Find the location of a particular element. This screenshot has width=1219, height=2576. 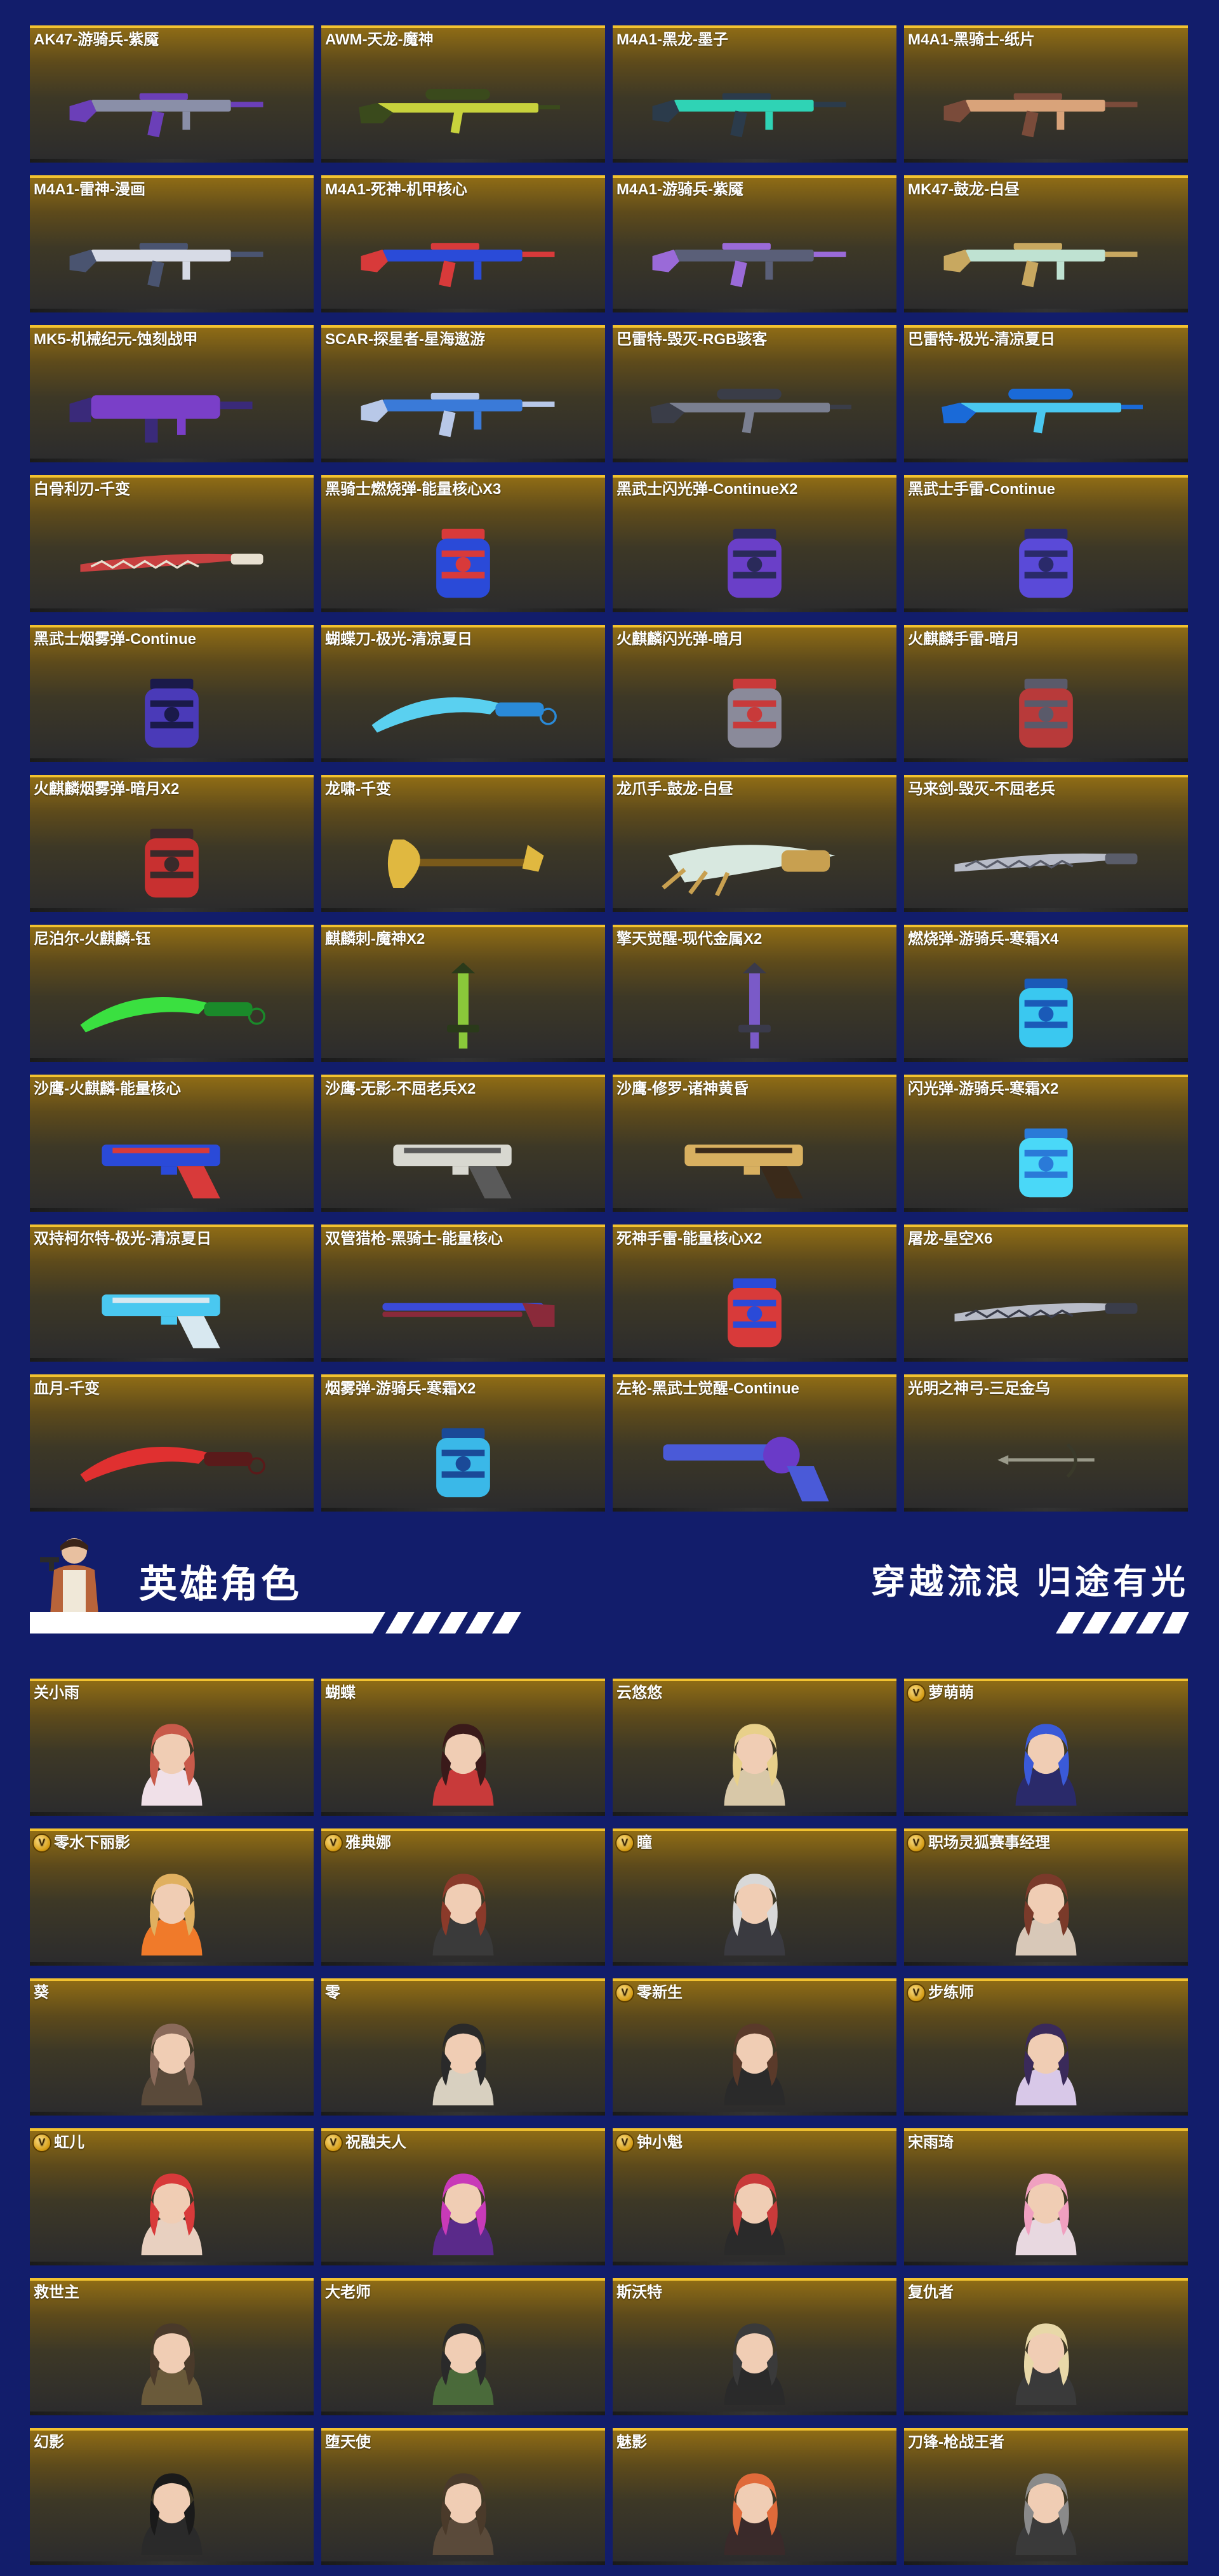

hero-card: V 雅典娜 is located at coordinates (463, 1897).